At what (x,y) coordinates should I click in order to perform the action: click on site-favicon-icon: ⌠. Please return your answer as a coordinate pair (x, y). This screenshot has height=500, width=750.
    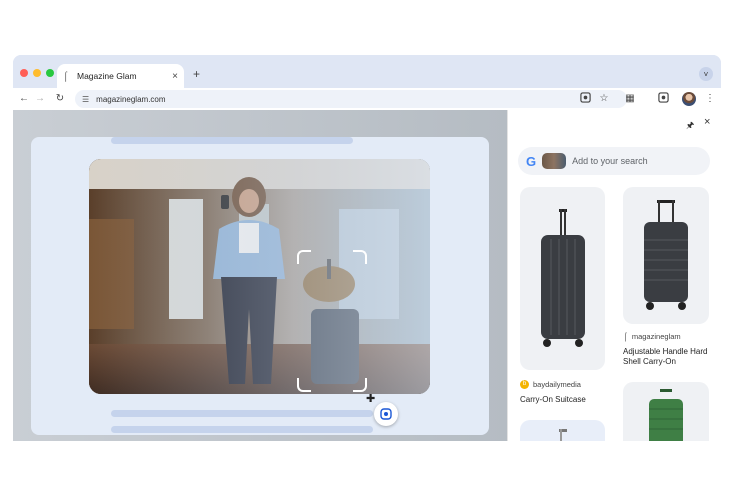
    Looking at the image, I should click on (66, 76).